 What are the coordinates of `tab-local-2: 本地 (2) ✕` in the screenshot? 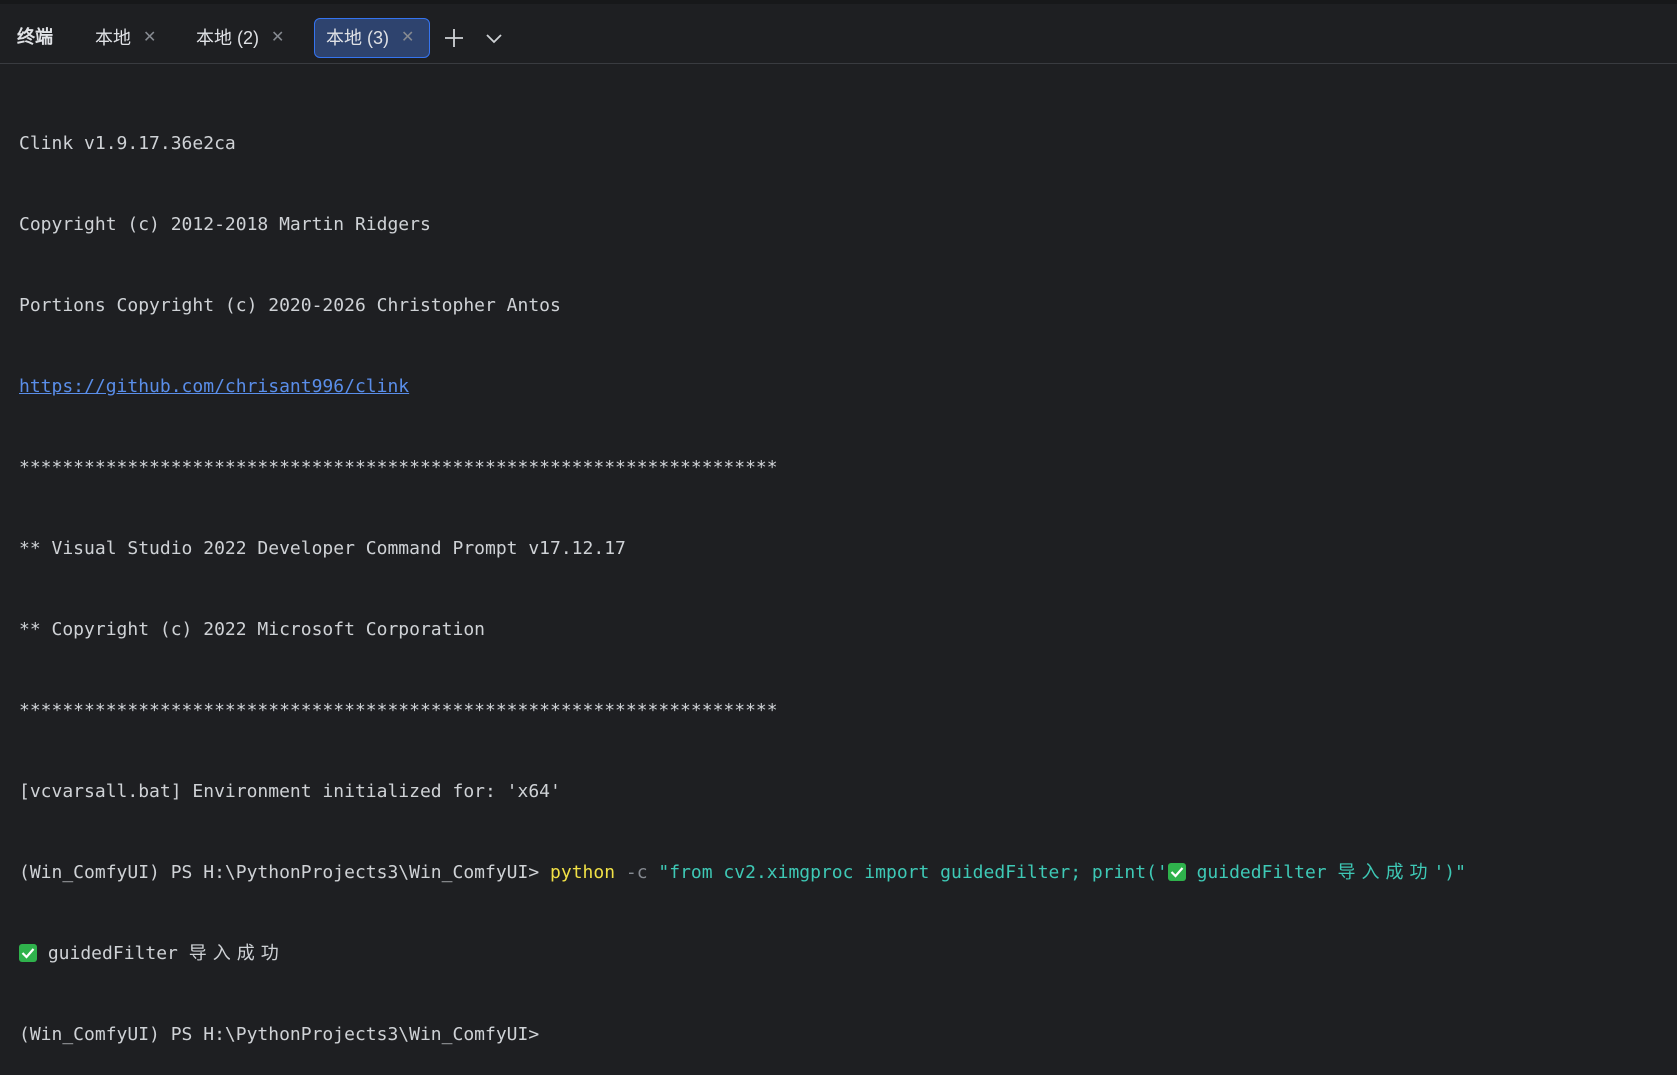 It's located at (241, 38).